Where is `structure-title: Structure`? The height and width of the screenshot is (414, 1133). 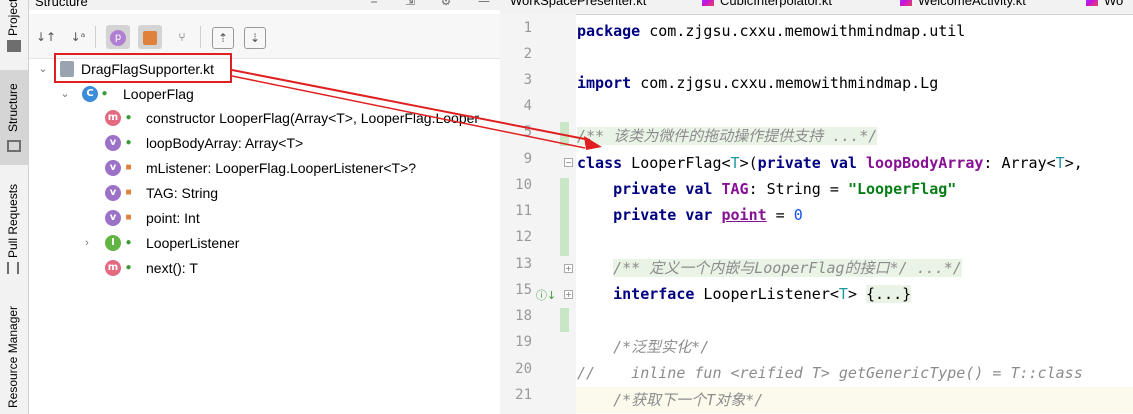
structure-title: Structure is located at coordinates (61, 4).